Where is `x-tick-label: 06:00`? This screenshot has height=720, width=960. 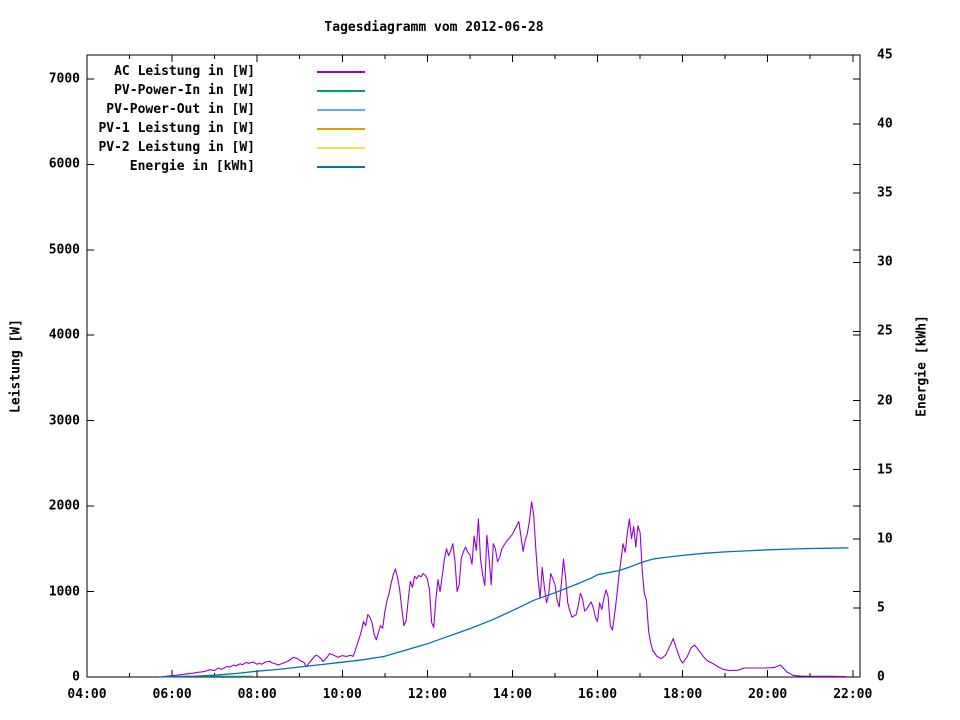 x-tick-label: 06:00 is located at coordinates (172, 694).